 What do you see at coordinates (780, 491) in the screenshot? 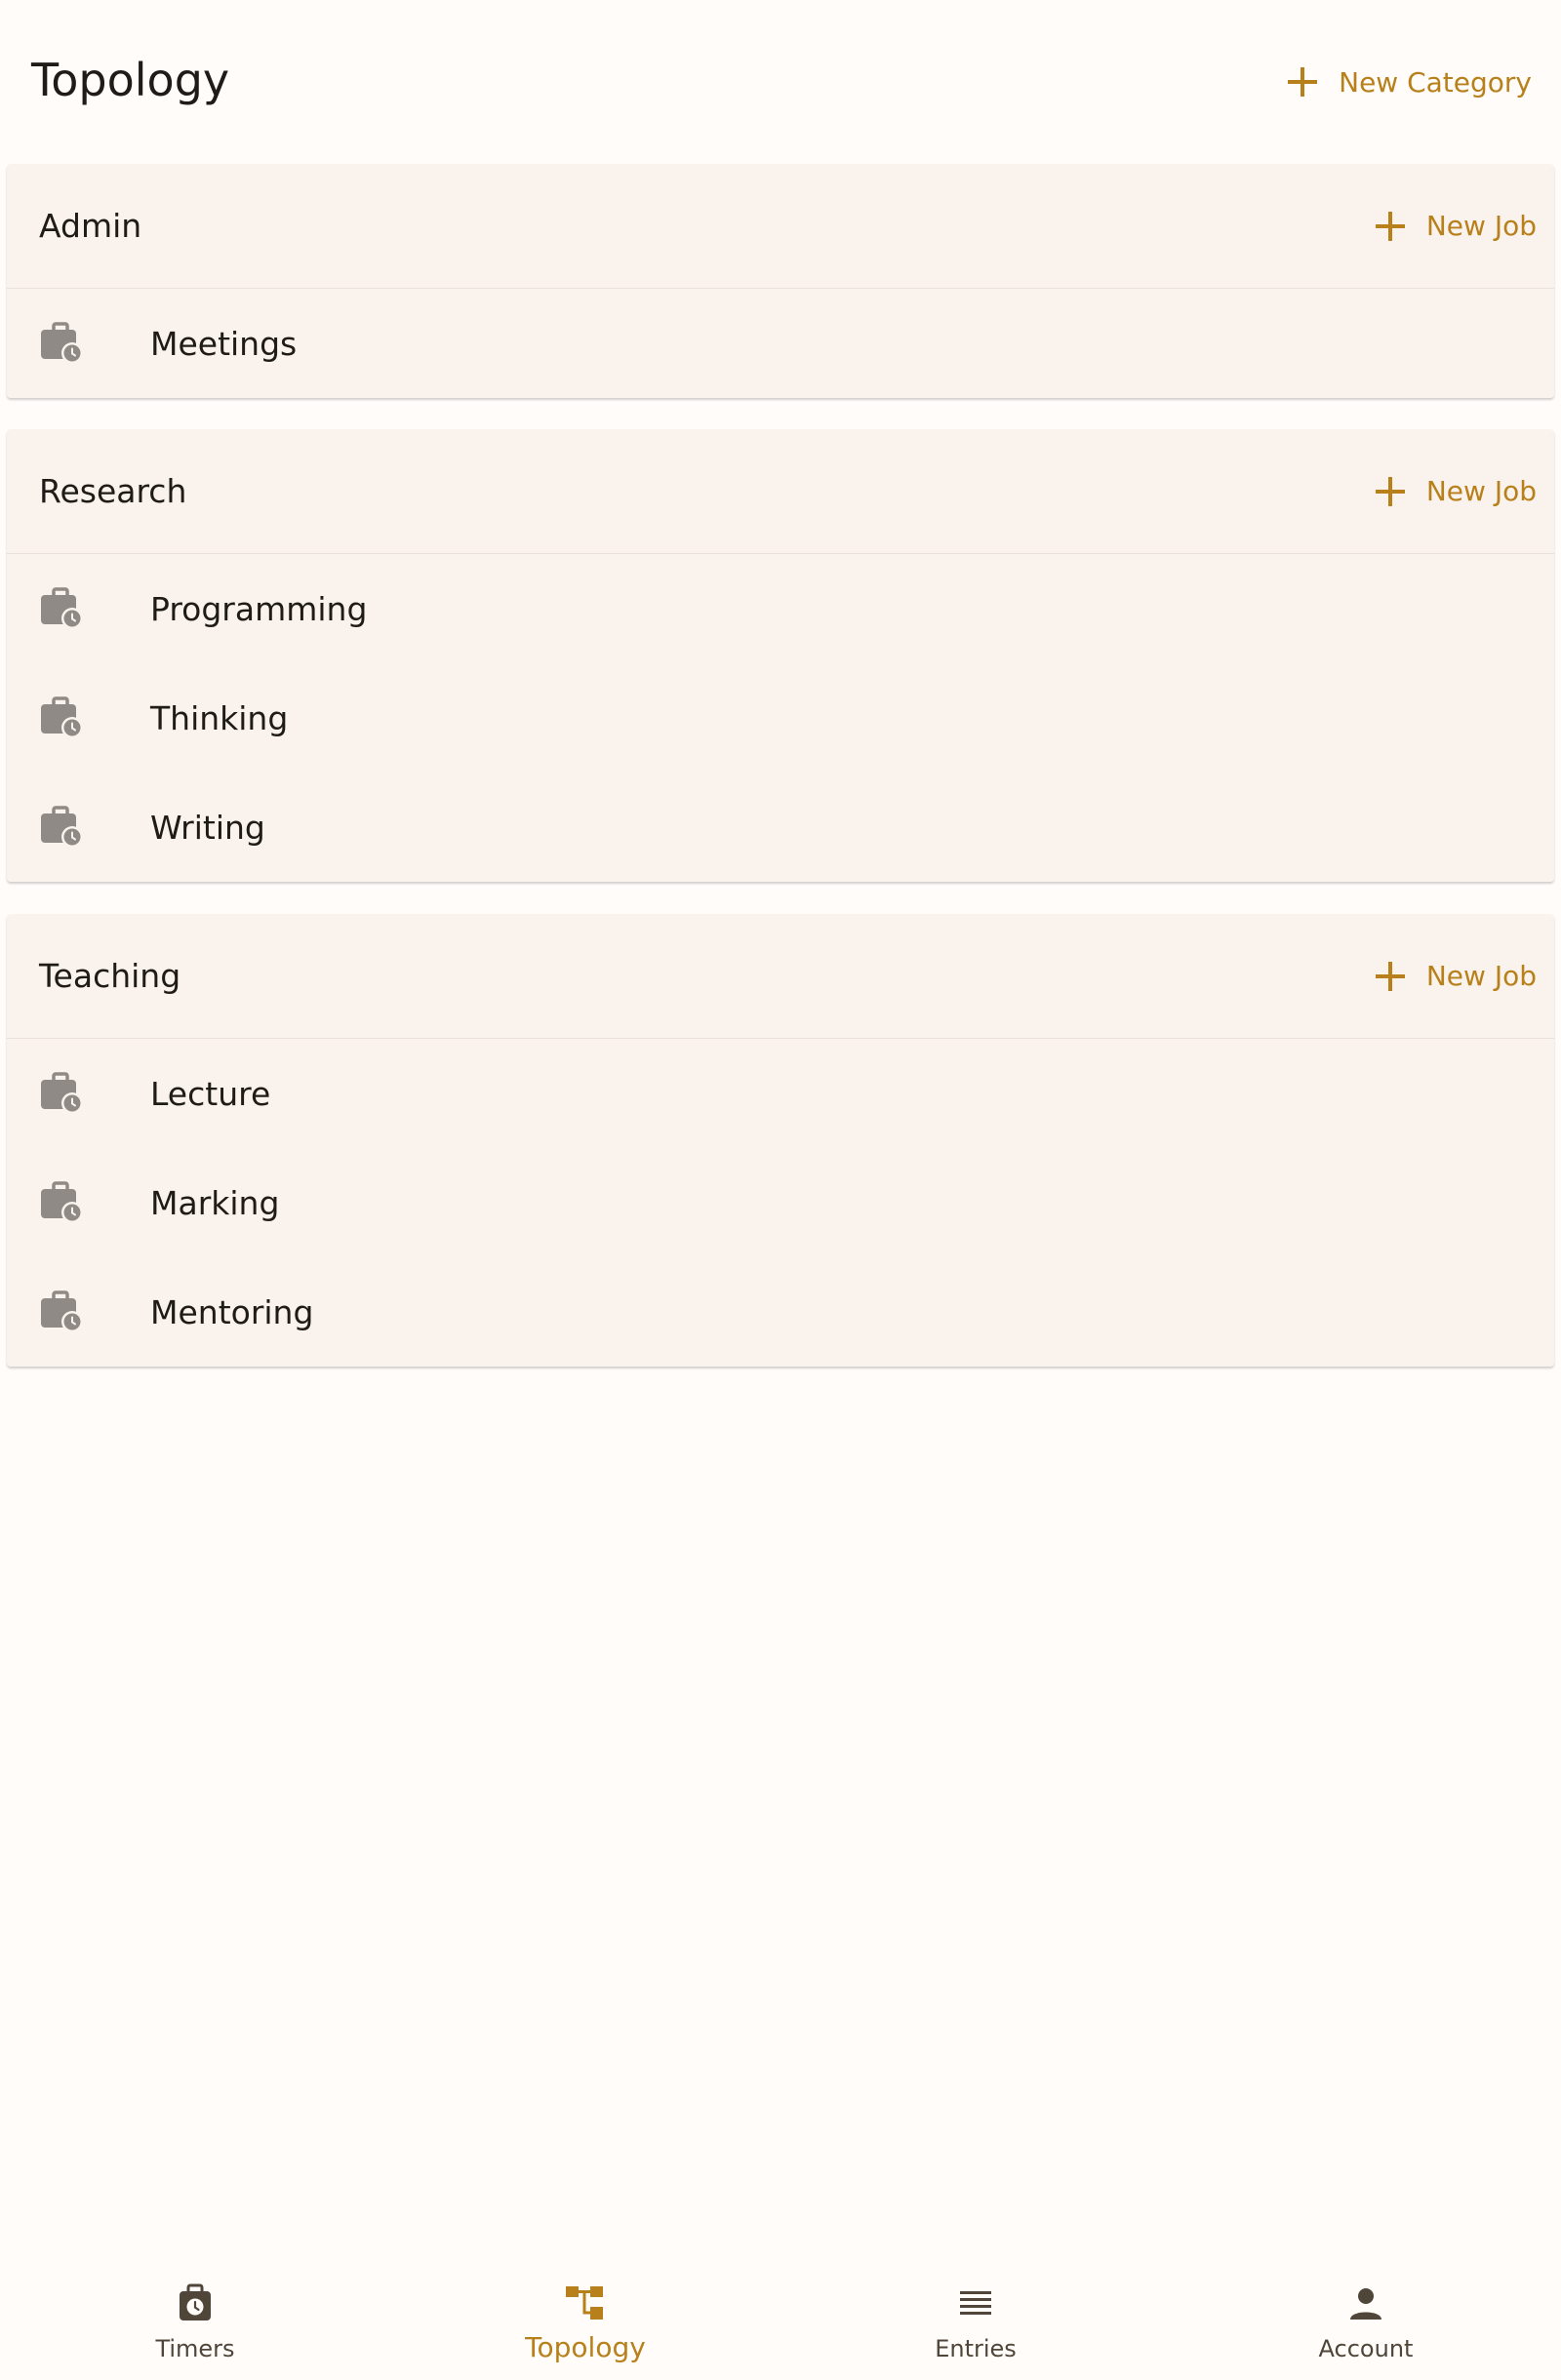
I see `category-header: Research New Job` at bounding box center [780, 491].